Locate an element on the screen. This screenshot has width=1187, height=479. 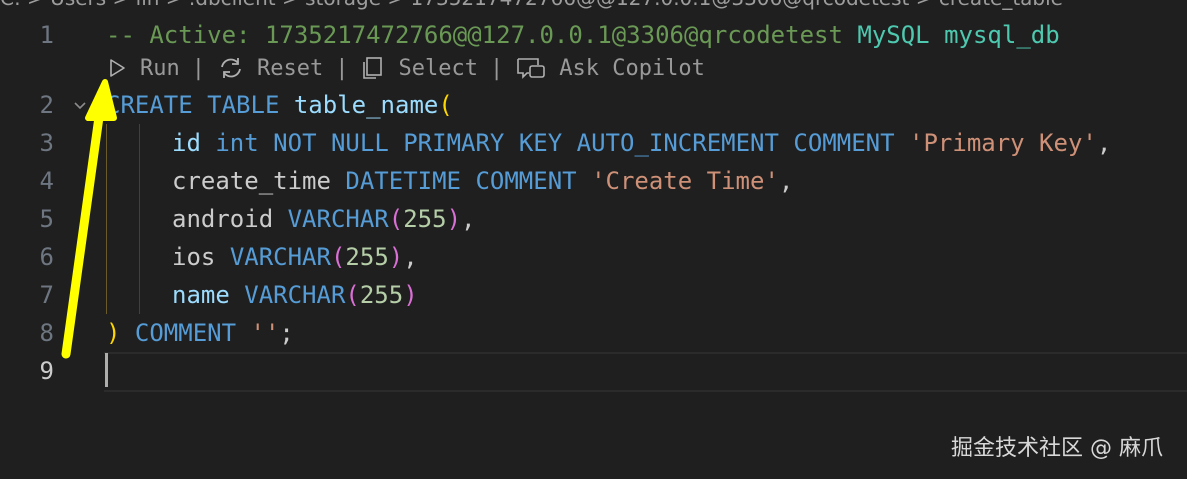
annotation-arrow is located at coordinates (89, 219).